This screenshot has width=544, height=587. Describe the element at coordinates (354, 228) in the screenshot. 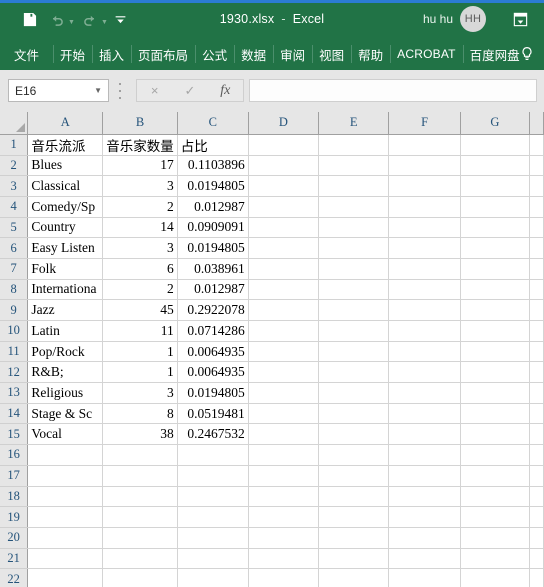

I see `cell-e5` at that location.